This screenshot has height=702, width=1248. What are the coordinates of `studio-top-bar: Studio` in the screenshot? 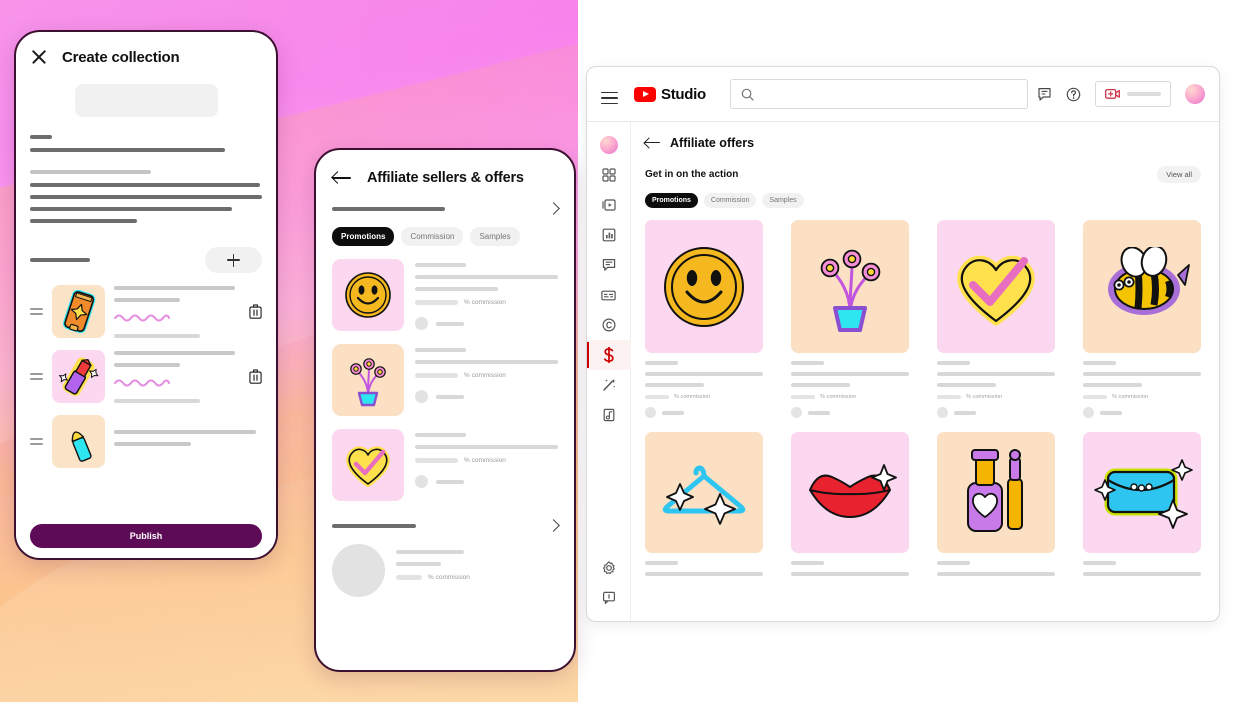 It's located at (903, 94).